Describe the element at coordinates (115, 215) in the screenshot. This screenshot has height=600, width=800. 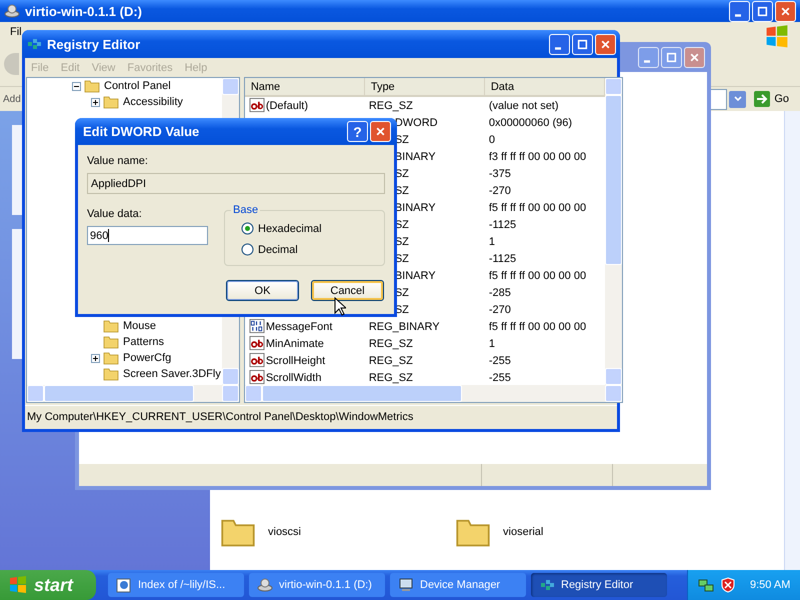
I see `field-label: Value data:` at that location.